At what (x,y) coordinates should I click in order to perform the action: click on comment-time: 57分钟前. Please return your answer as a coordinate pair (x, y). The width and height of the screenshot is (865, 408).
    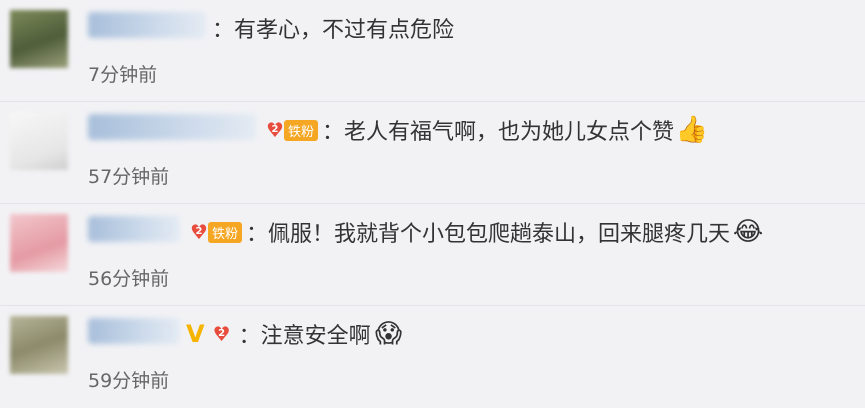
    Looking at the image, I should click on (129, 177).